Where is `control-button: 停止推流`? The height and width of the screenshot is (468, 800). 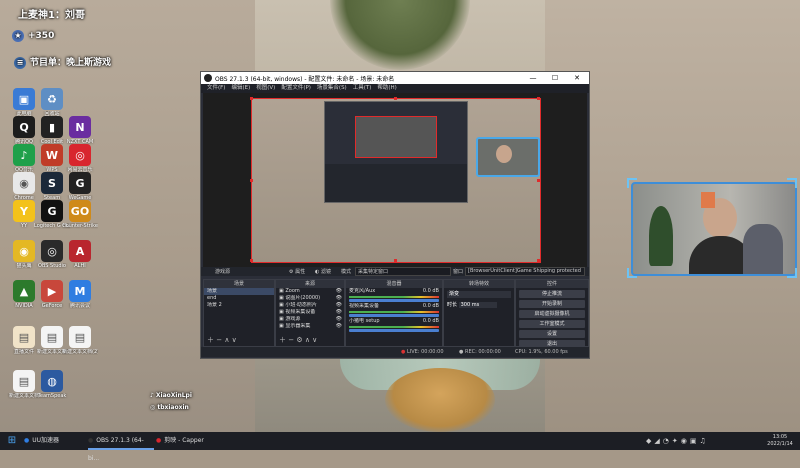 control-button: 停止推流 is located at coordinates (552, 294).